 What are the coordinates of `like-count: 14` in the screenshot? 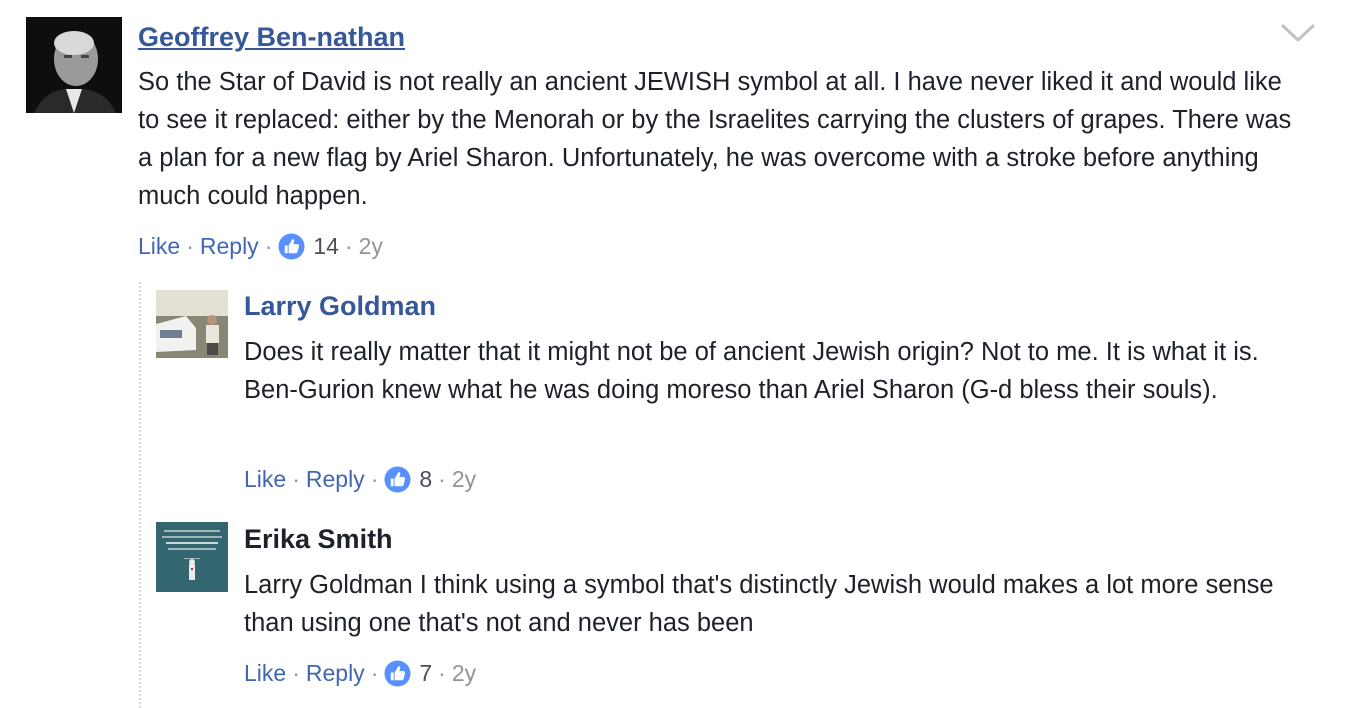 It's located at (326, 246).